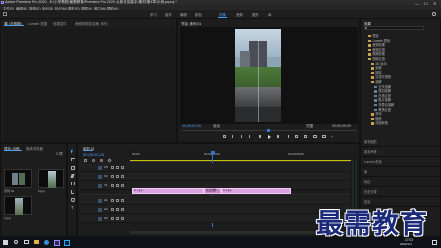 The image size is (441, 248). Describe the element at coordinates (379, 122) in the screenshot. I see `effects-tree-item: 页面剥落` at that location.